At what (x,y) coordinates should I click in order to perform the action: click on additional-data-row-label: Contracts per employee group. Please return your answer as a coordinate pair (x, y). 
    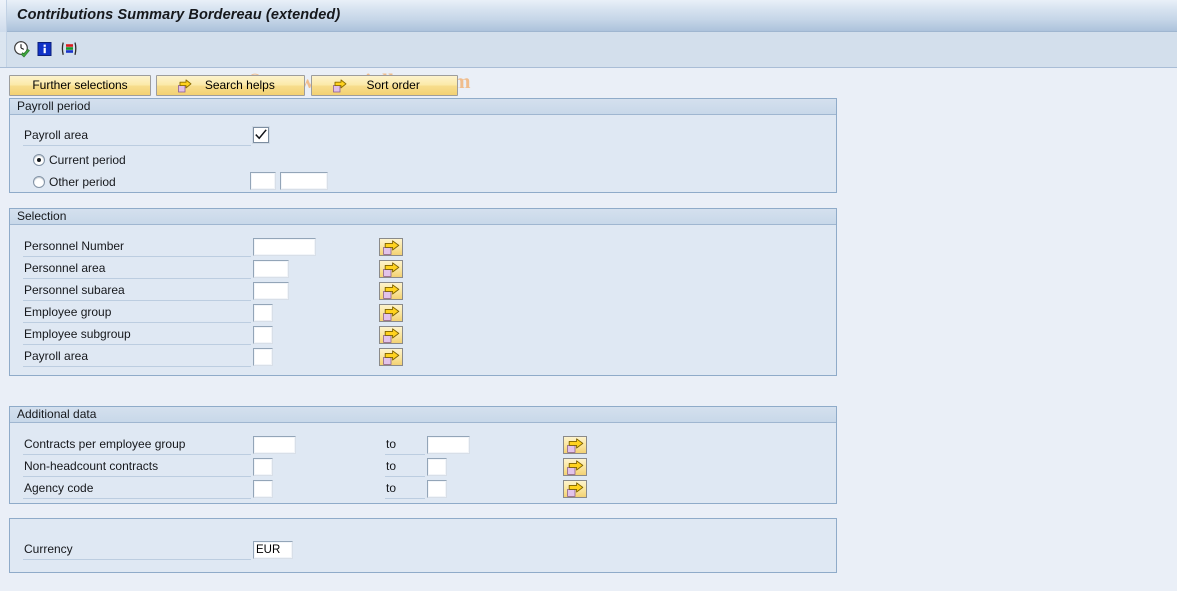
    Looking at the image, I should click on (137, 445).